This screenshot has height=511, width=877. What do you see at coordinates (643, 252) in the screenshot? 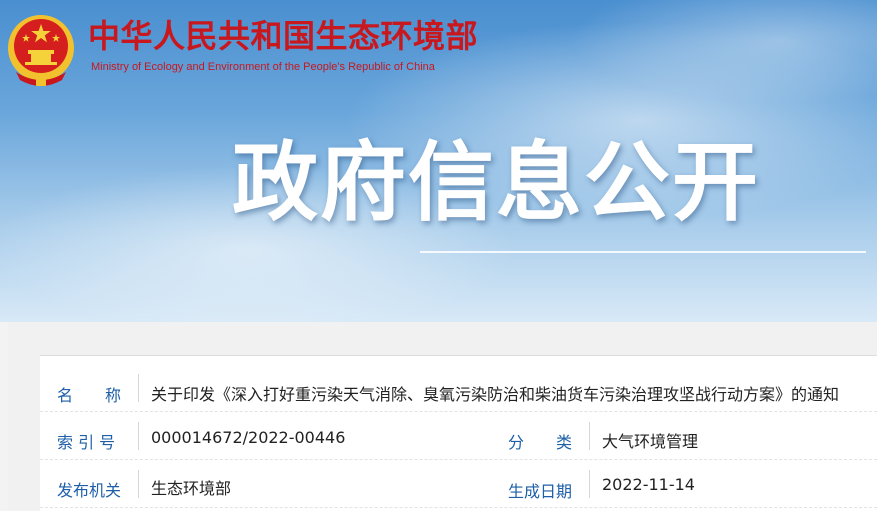
I see `headline-divider` at bounding box center [643, 252].